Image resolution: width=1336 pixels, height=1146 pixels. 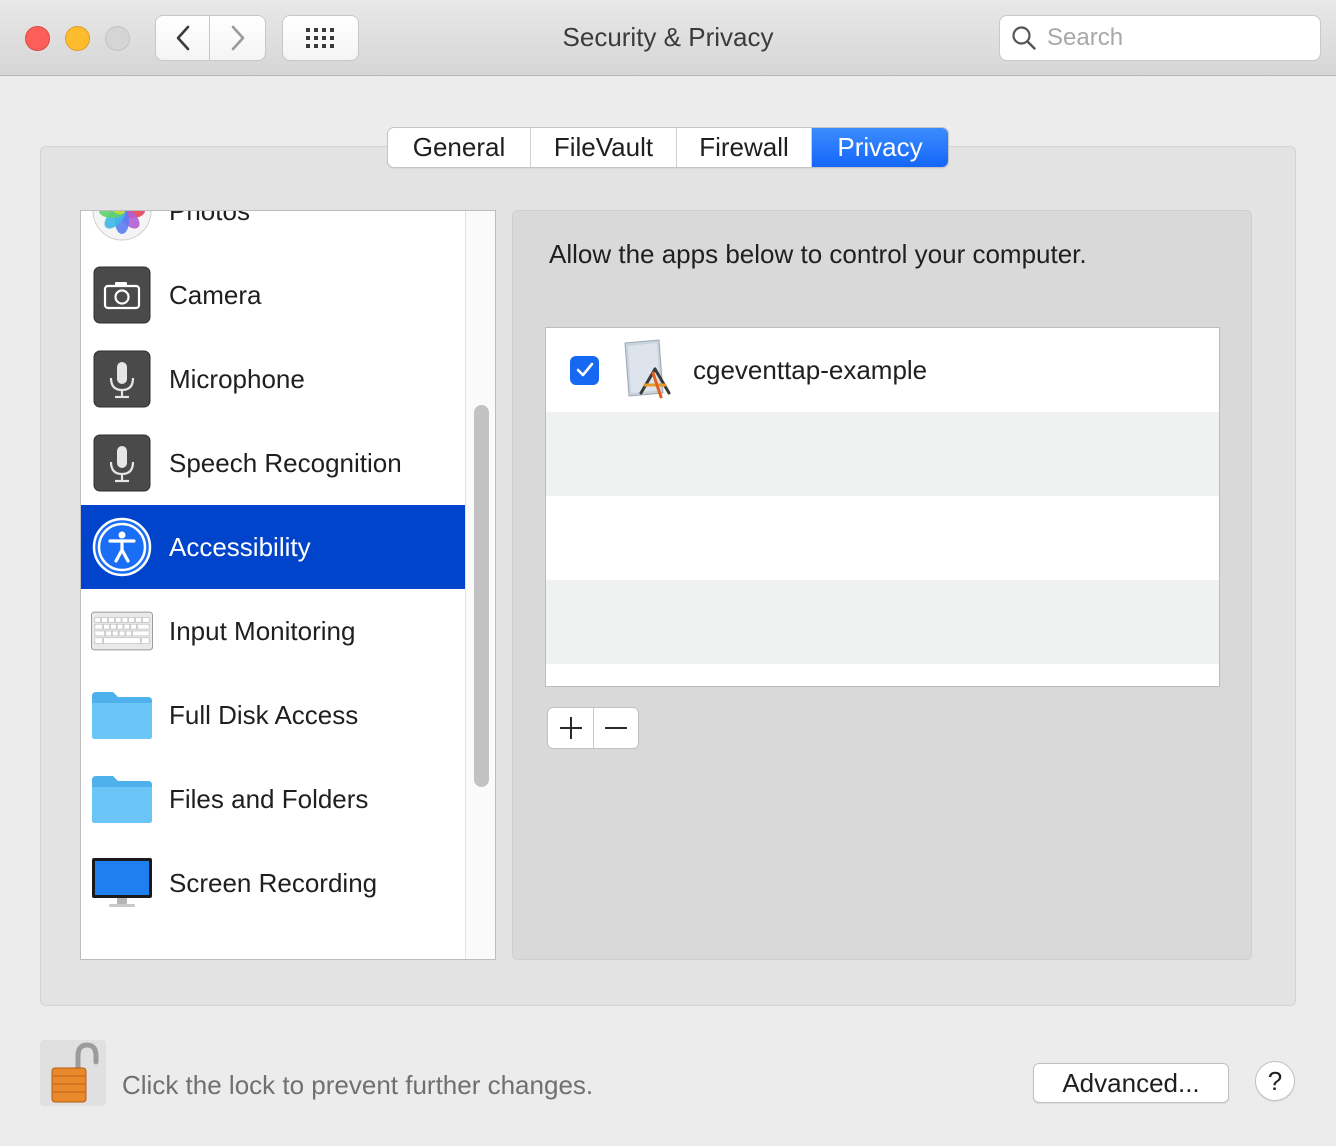 I want to click on add-app-button, so click(x=570, y=728).